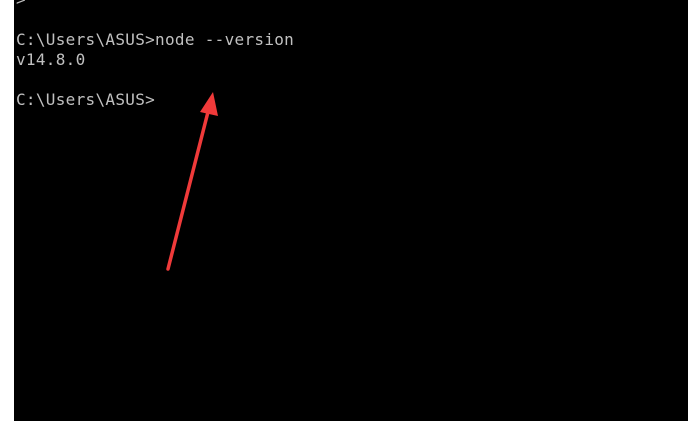  What do you see at coordinates (85, 100) in the screenshot?
I see `current-prompt-line: C:\Users\ASUS>` at bounding box center [85, 100].